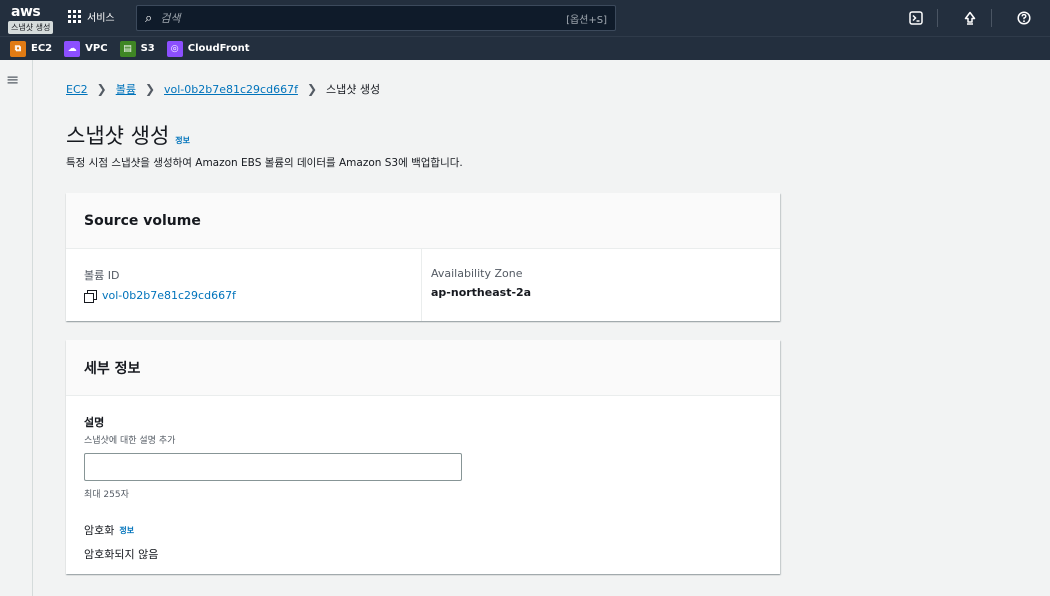 The height and width of the screenshot is (596, 1050). I want to click on favorite-label: S3, so click(147, 48).